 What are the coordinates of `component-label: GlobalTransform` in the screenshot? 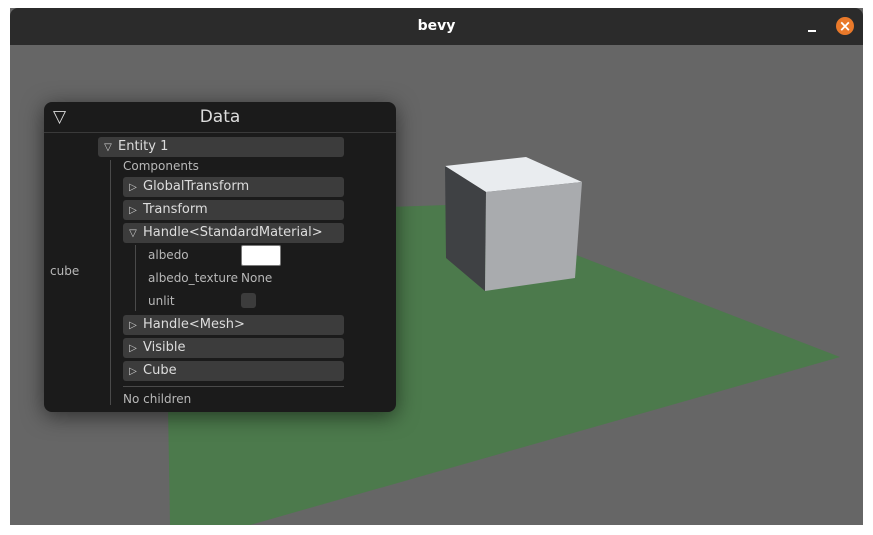 It's located at (196, 186).